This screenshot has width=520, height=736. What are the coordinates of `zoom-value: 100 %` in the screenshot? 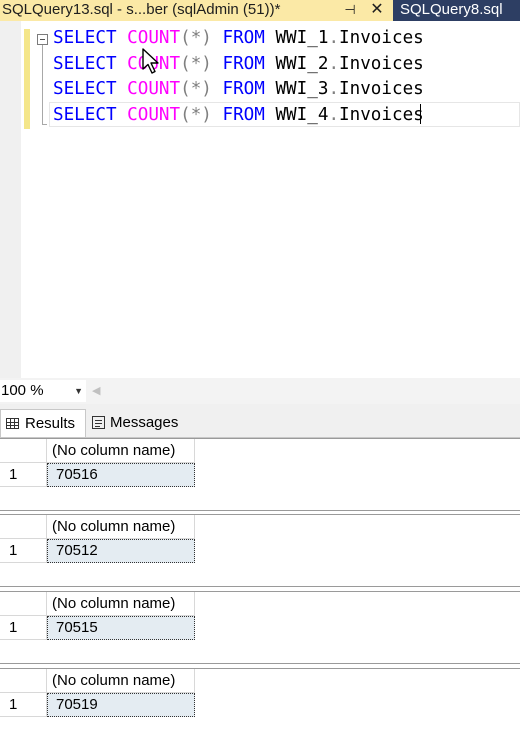 It's located at (22, 390).